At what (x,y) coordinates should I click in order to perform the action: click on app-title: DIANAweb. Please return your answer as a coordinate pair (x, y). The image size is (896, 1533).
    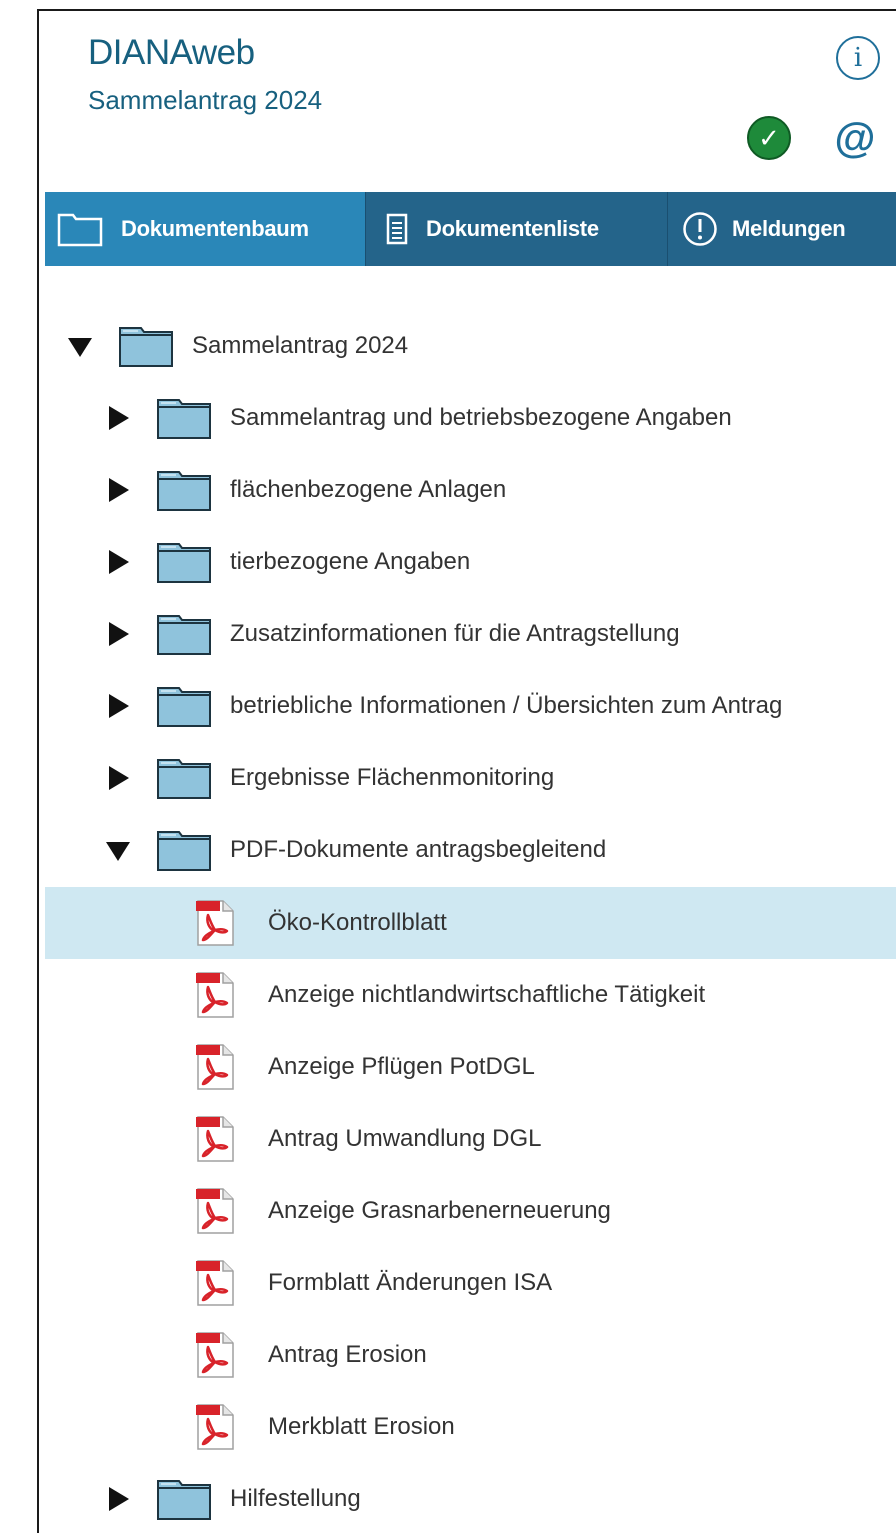
    Looking at the image, I should click on (171, 52).